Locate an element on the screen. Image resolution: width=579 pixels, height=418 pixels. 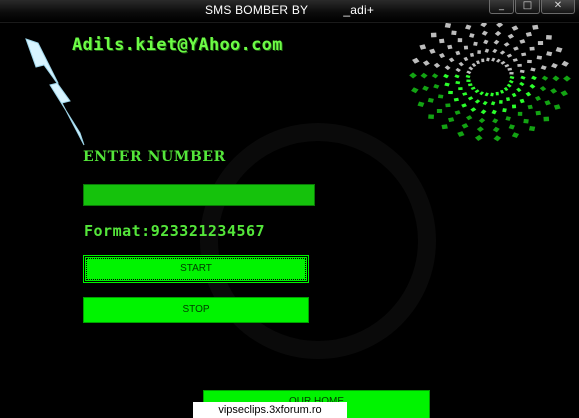
enter-number-label: ENTER NUMBER is located at coordinates (154, 157).